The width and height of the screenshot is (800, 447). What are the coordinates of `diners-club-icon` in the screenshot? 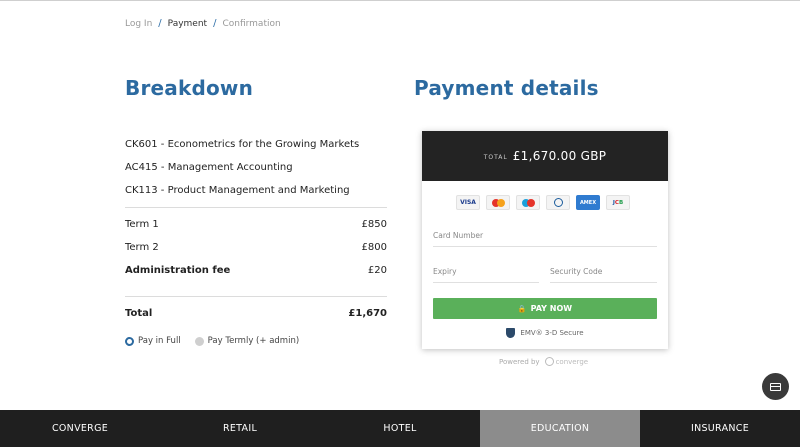 It's located at (558, 202).